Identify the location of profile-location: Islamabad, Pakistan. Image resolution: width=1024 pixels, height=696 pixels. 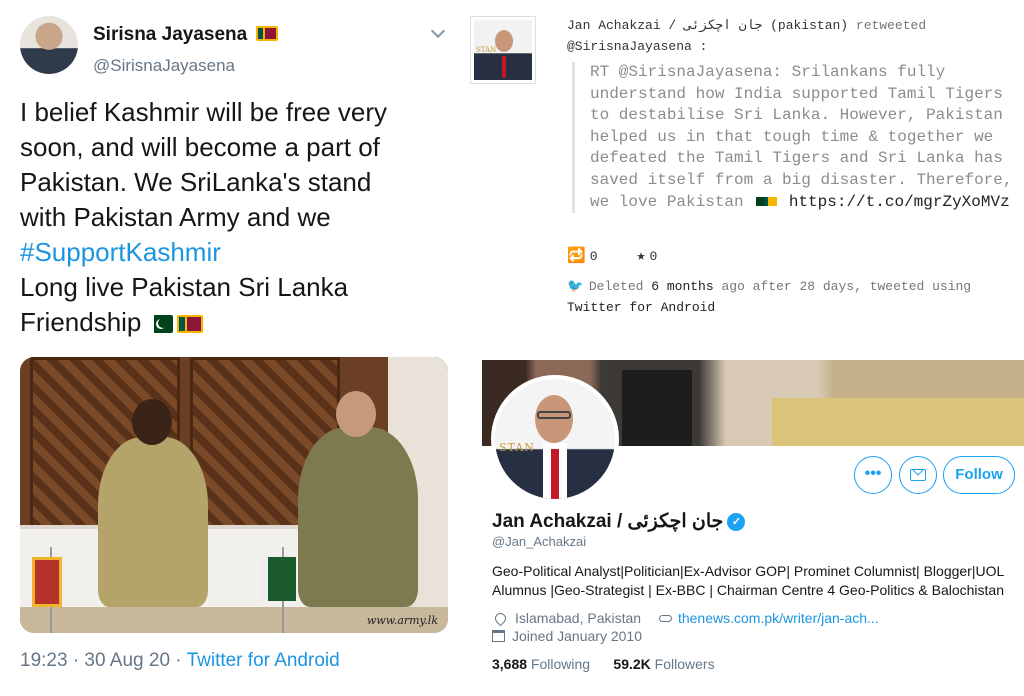
(578, 618).